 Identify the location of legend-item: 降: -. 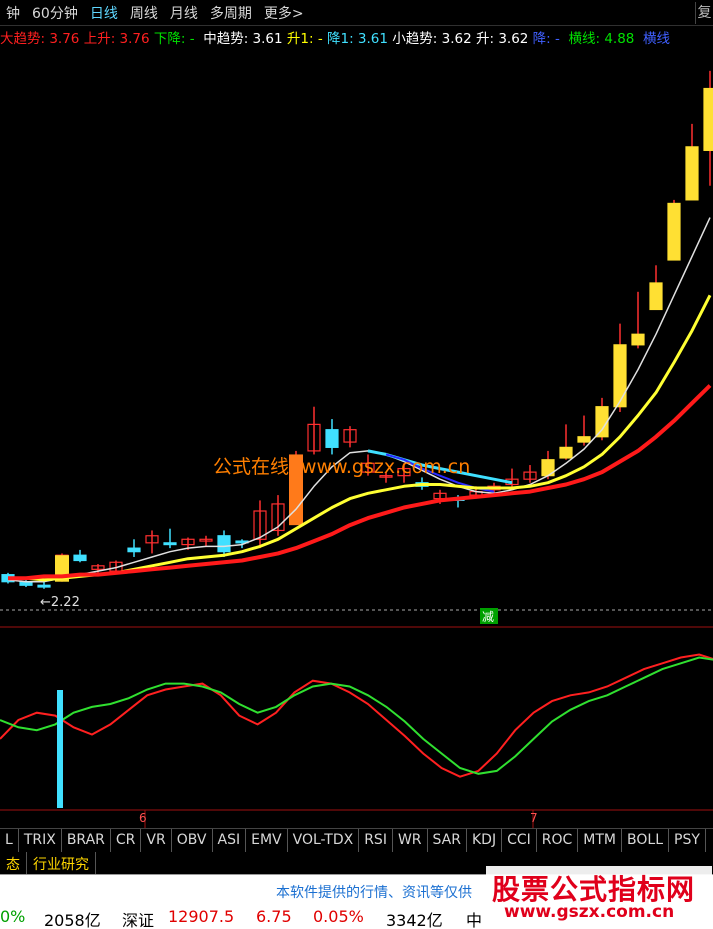
(544, 39).